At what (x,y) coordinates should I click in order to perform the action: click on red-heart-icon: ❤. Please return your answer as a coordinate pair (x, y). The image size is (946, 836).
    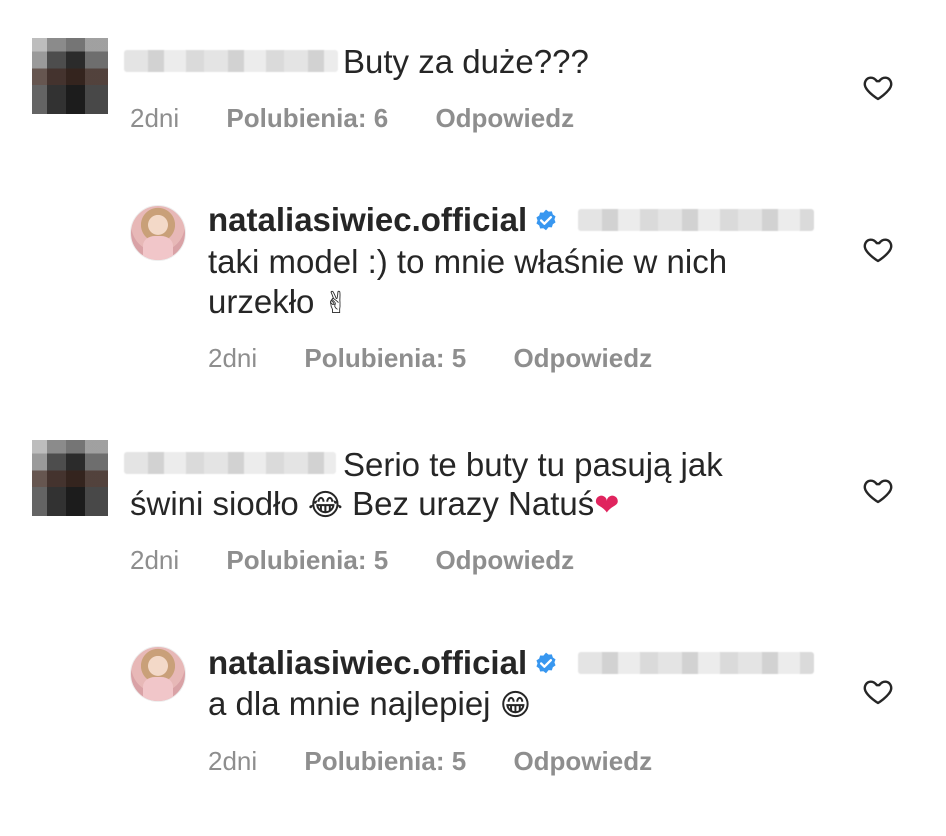
    Looking at the image, I should click on (607, 505).